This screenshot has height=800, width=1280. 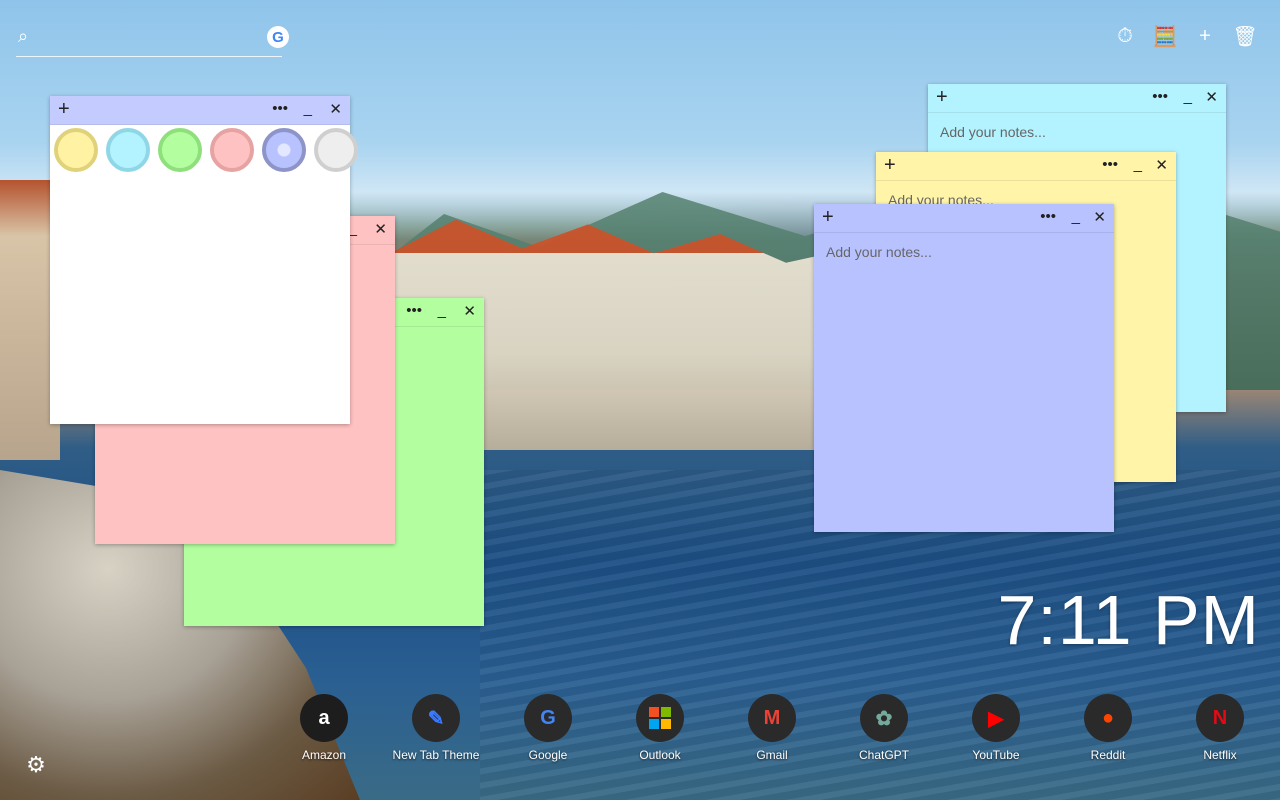 What do you see at coordinates (772, 718) in the screenshot?
I see `gmail-icon: M` at bounding box center [772, 718].